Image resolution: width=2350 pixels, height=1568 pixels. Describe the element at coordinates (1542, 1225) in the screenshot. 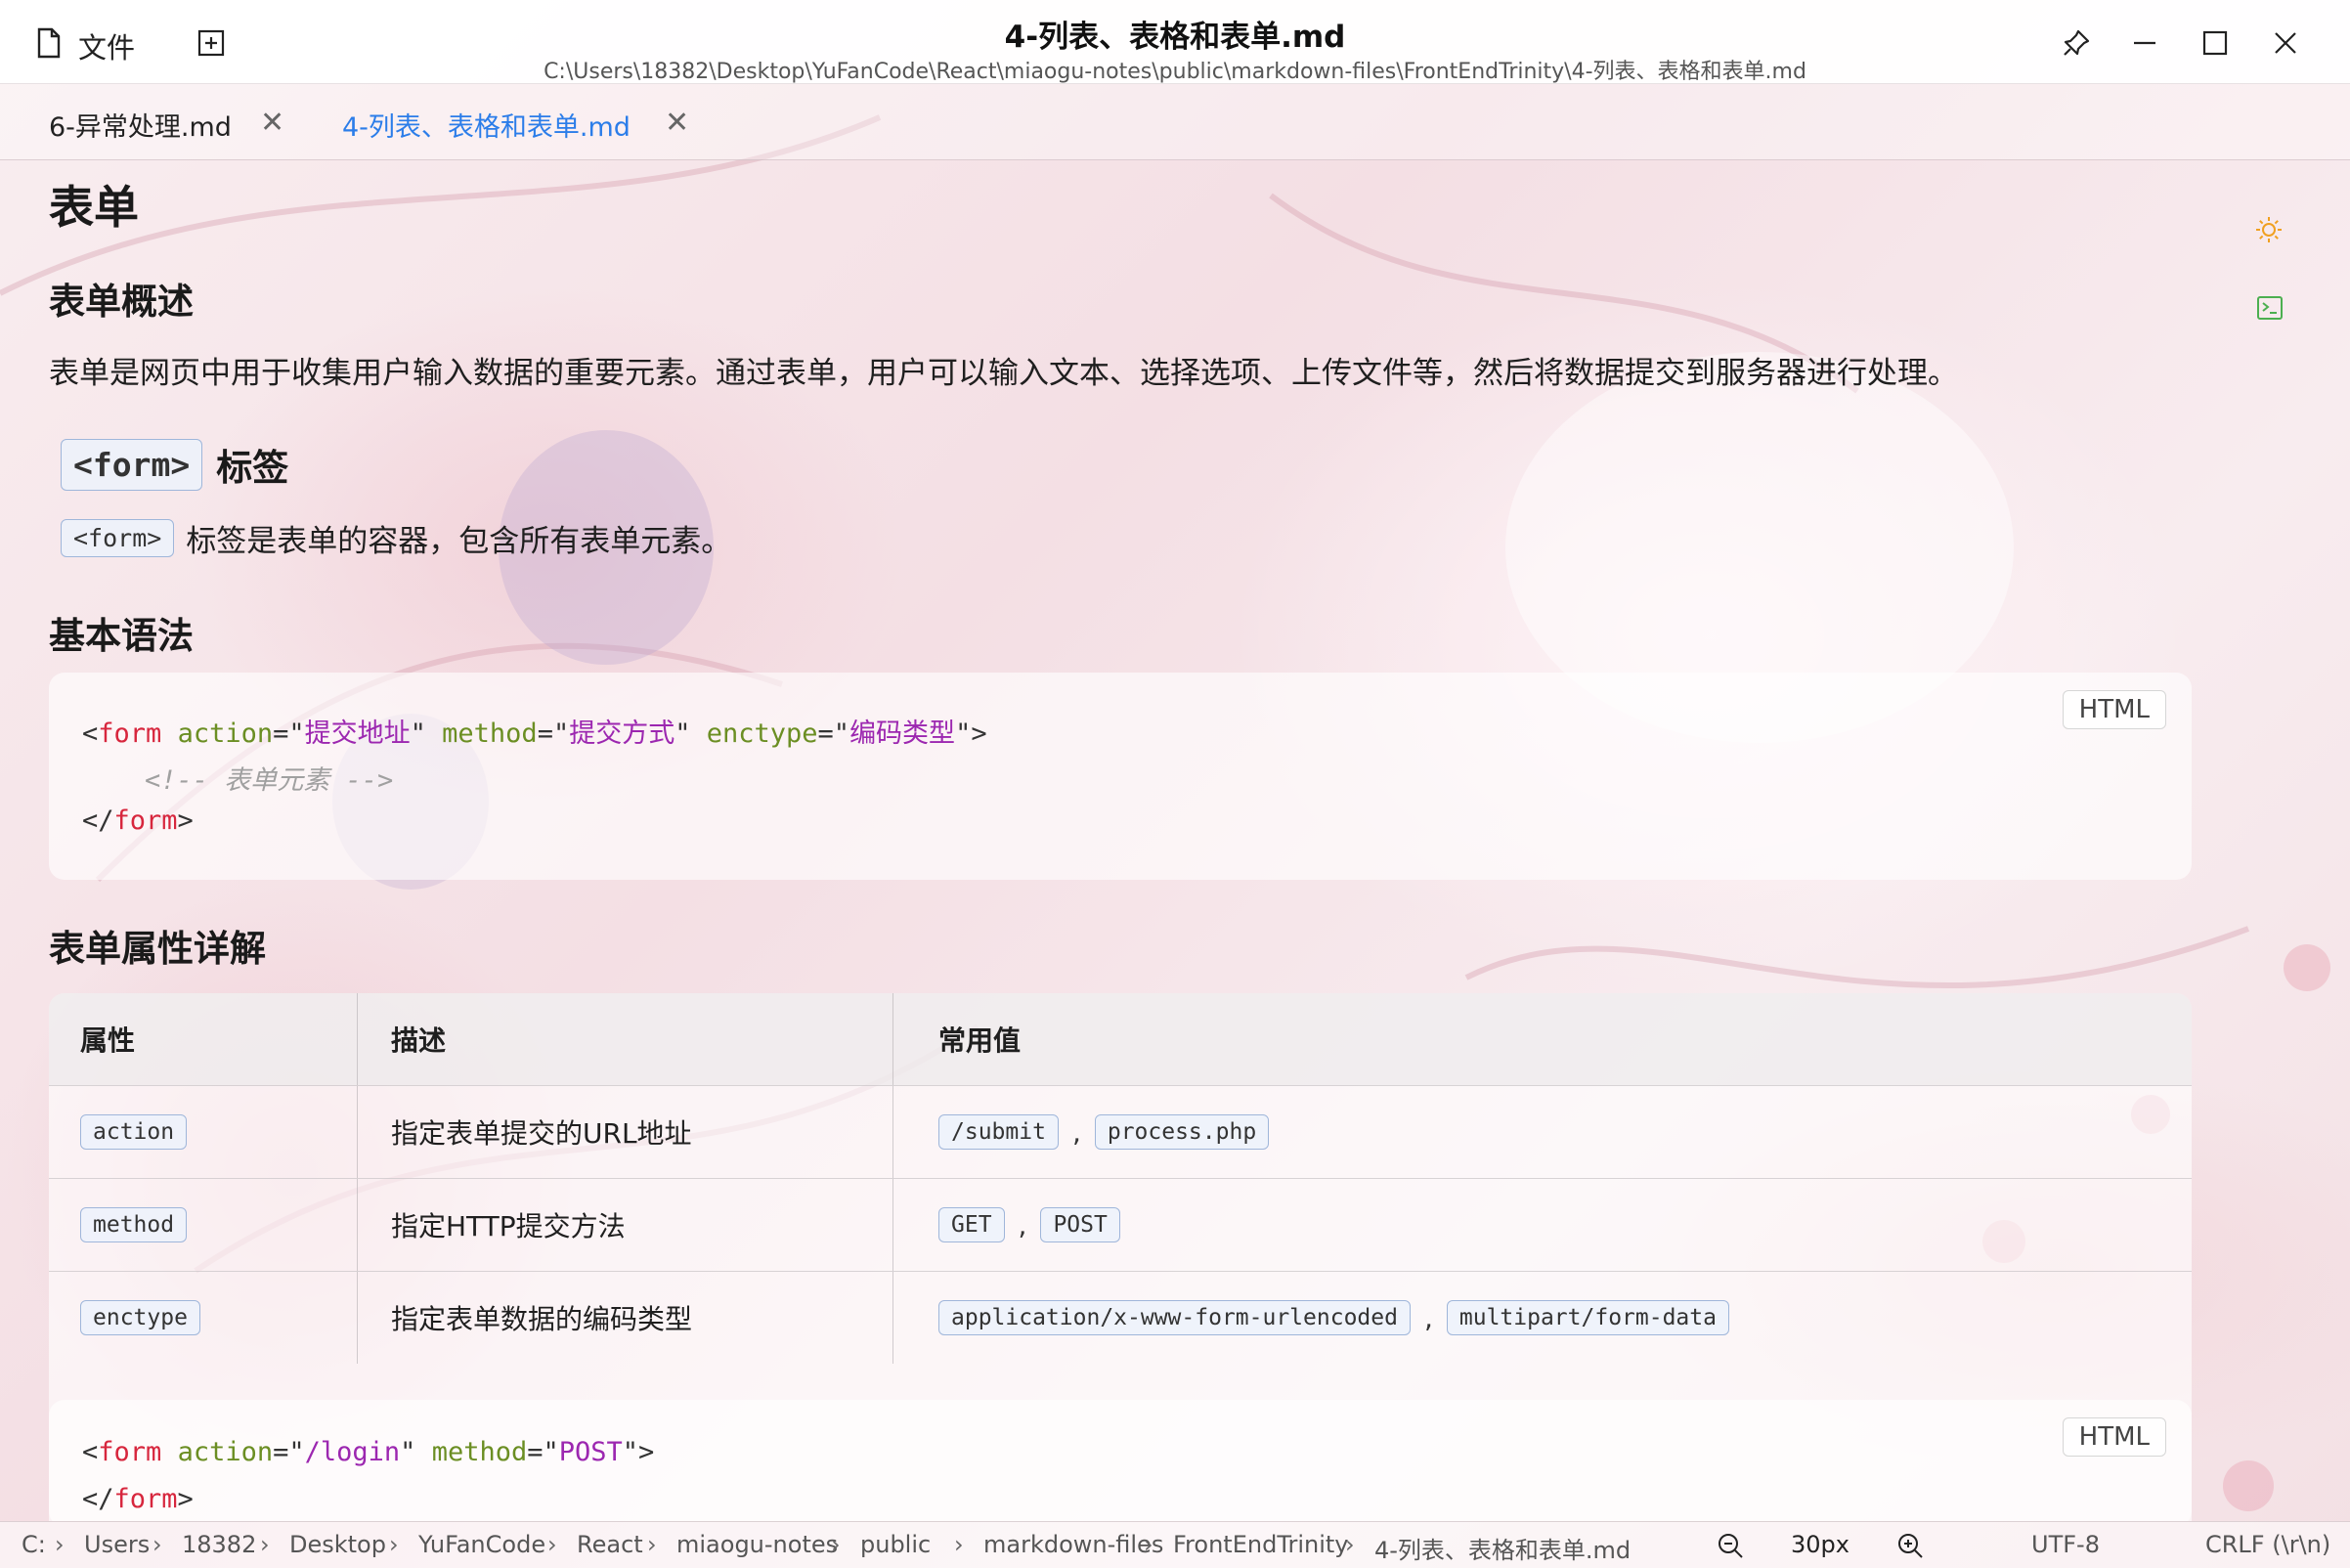

I see `table-cell-values: GET, POST` at that location.